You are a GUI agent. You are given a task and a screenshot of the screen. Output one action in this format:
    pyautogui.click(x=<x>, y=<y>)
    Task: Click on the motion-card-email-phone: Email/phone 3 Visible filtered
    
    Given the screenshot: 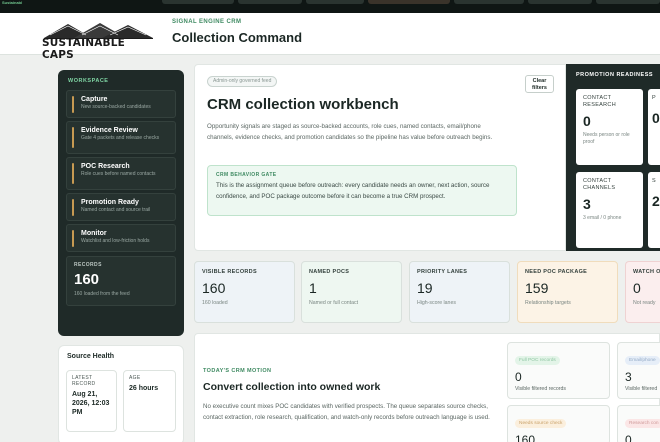 What is the action you would take?
    pyautogui.click(x=638, y=370)
    